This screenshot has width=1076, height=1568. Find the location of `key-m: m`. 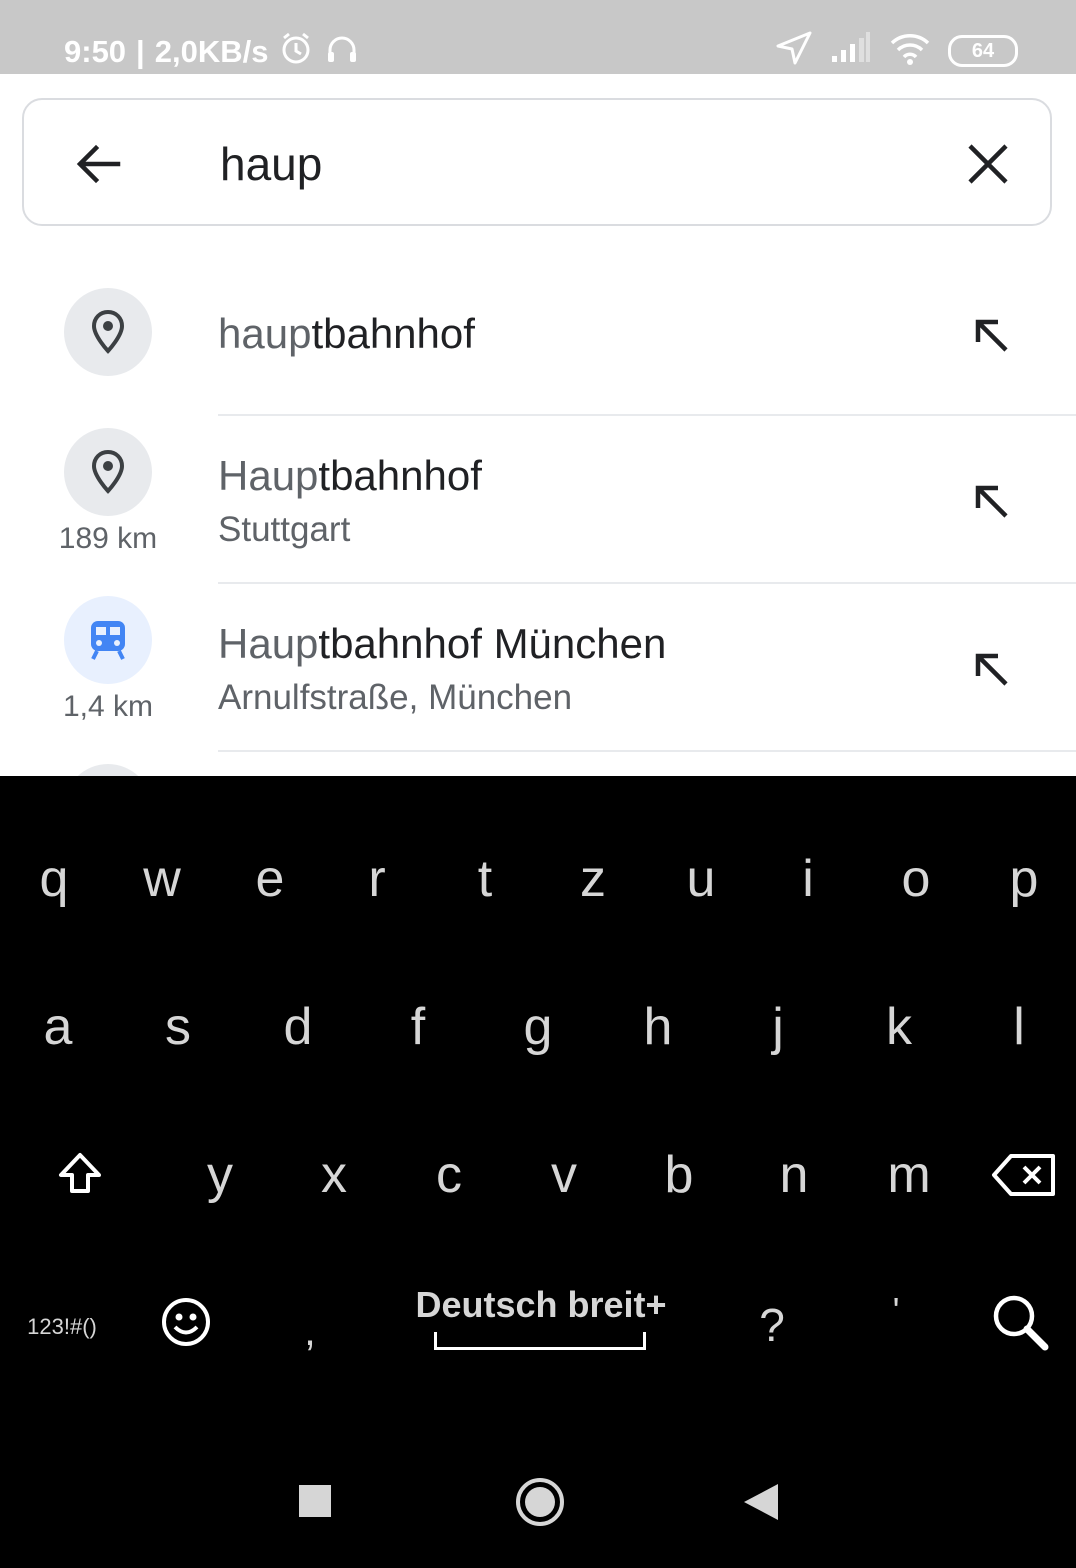

key-m: m is located at coordinates (909, 1175).